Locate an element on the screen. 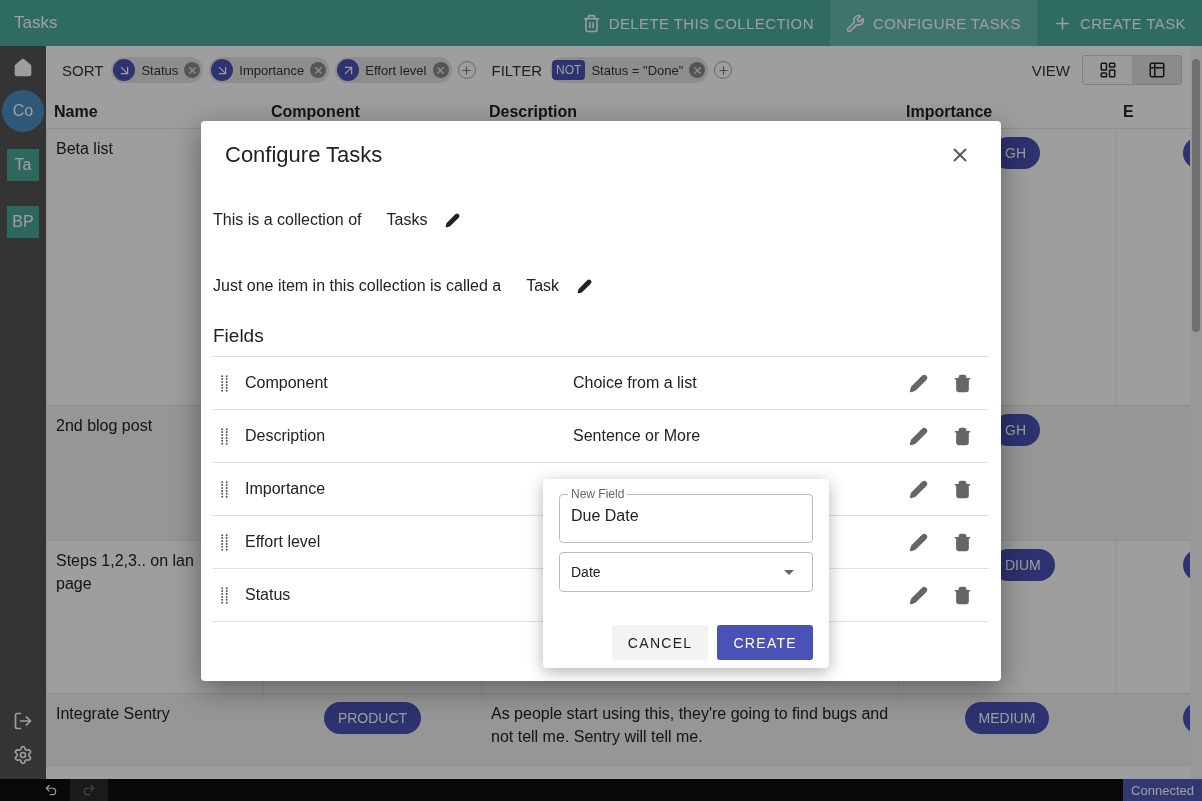  task-name: Integrate Sentry is located at coordinates (113, 714).